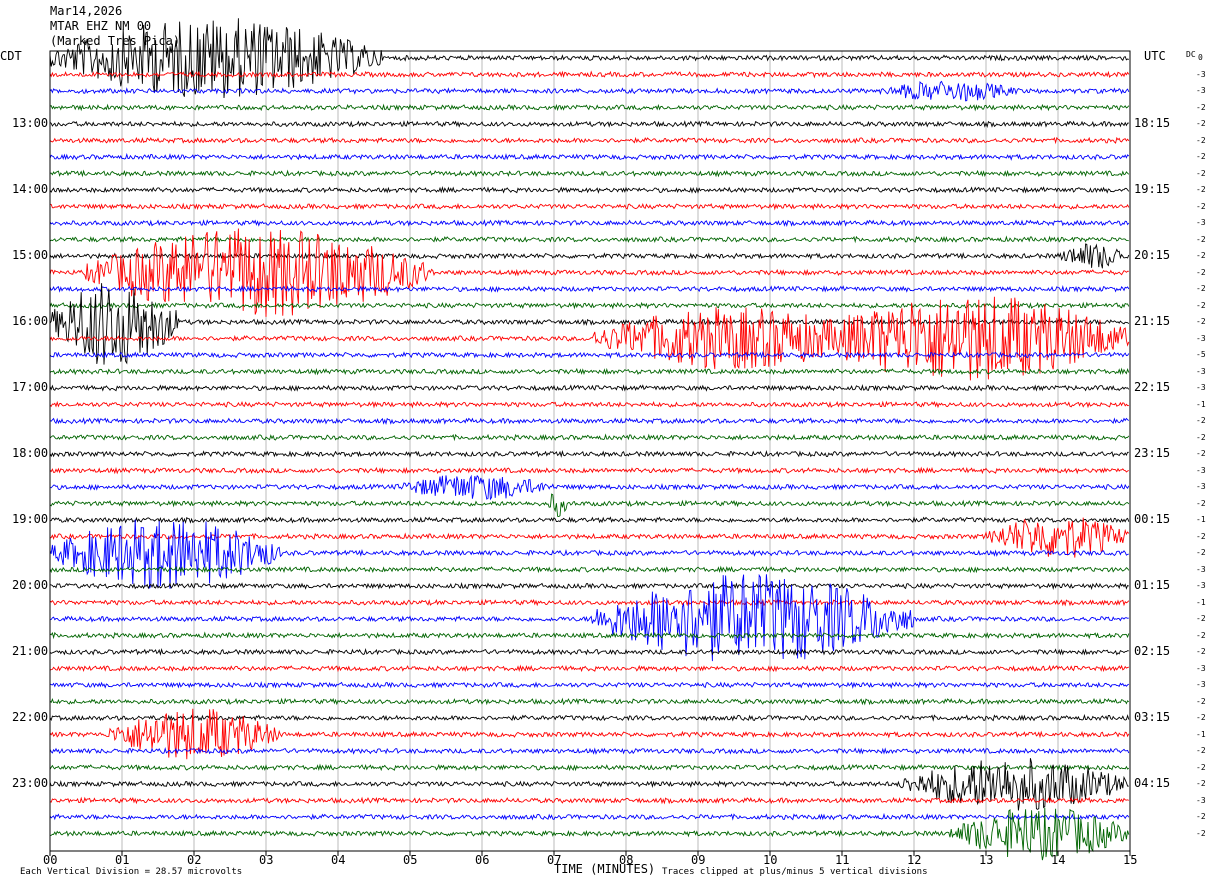  I want to click on right-time-label: 04:15, so click(1152, 783).